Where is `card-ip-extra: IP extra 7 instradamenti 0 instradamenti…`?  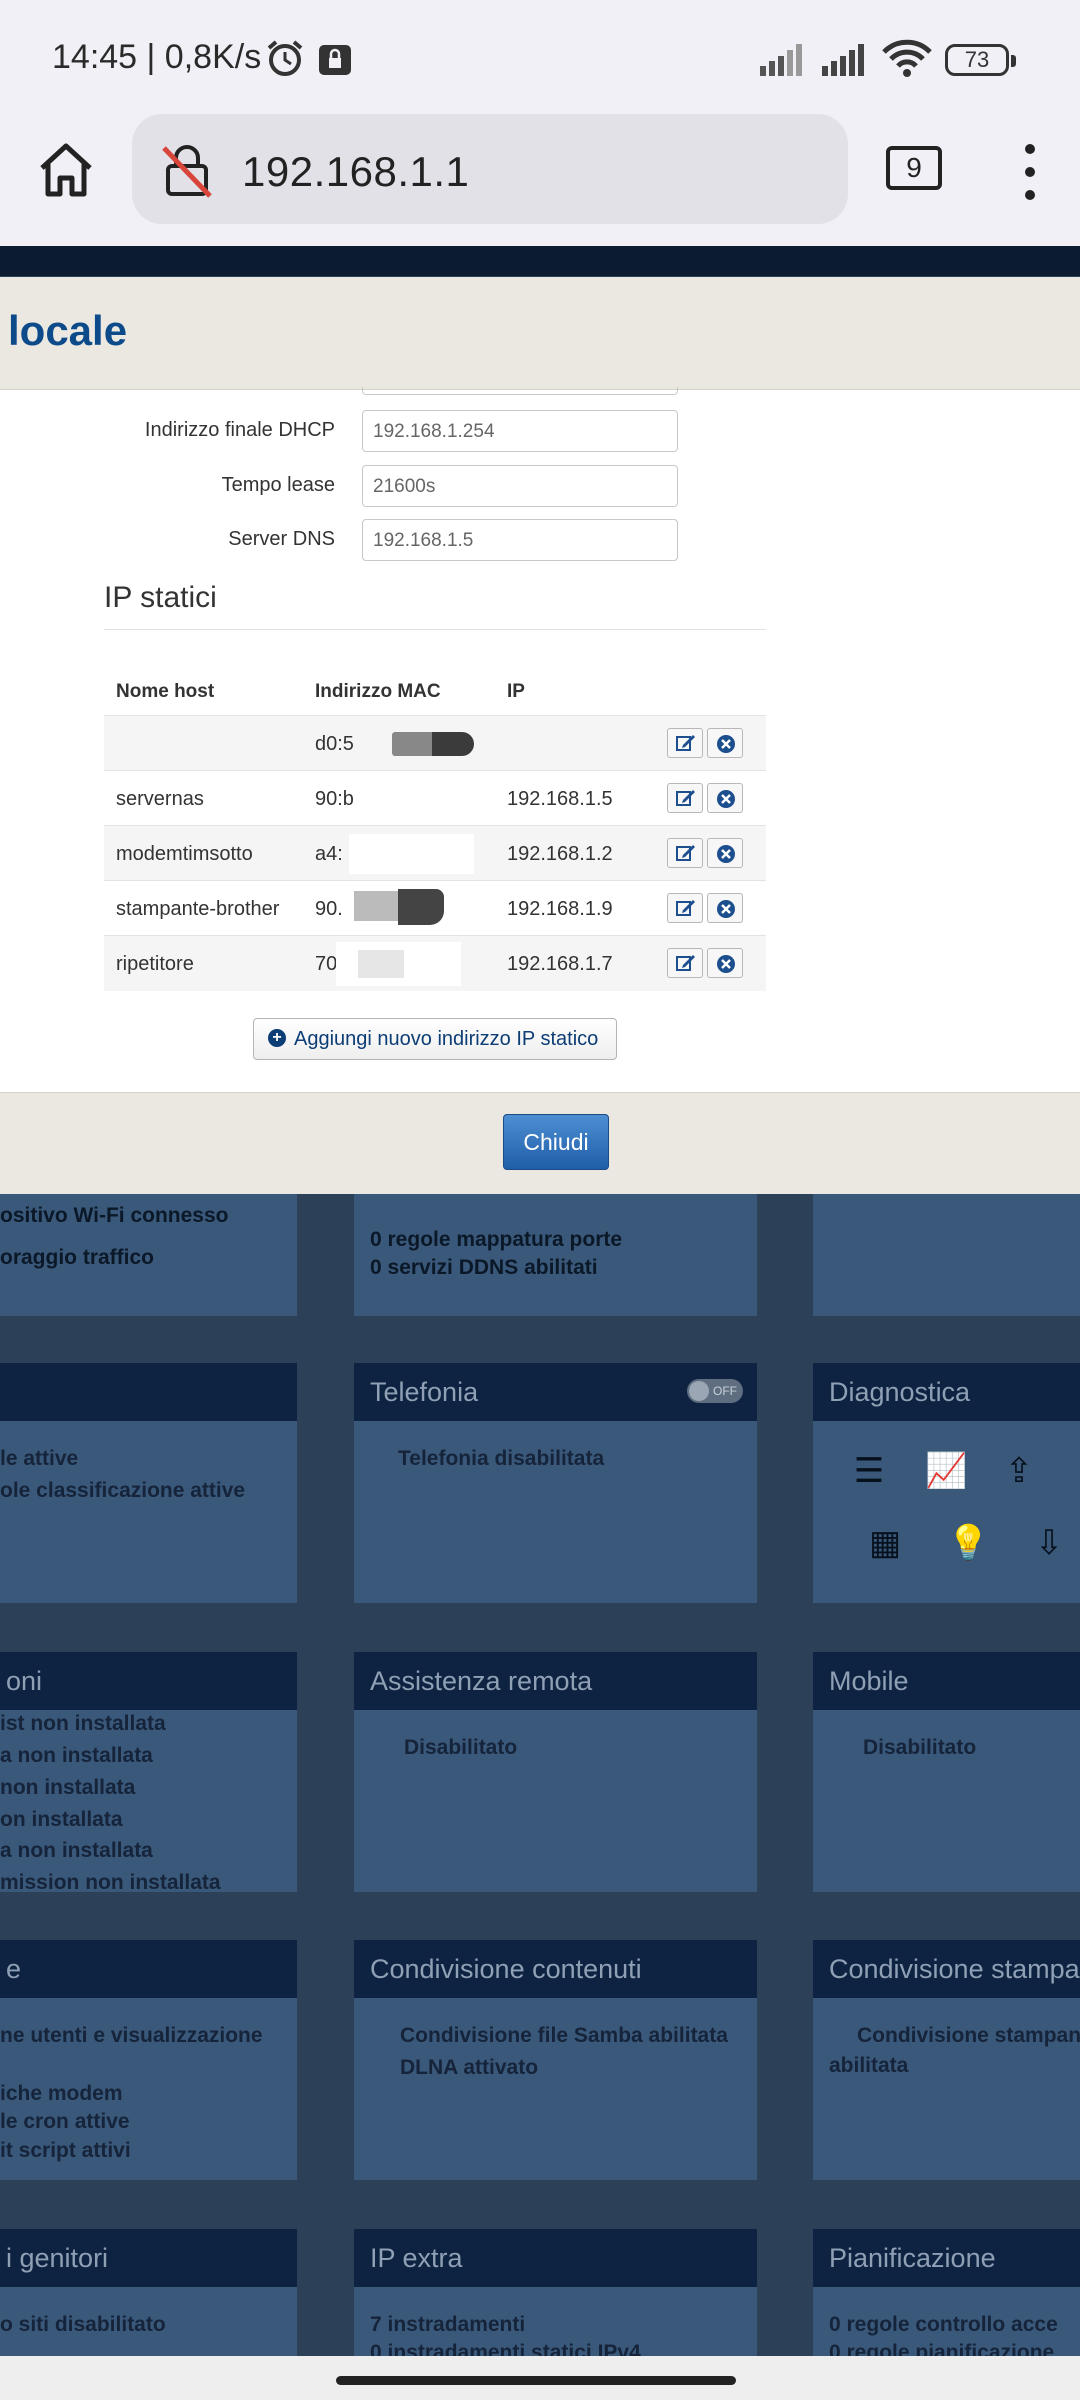 card-ip-extra: IP extra 7 instradamenti 0 instradamenti… is located at coordinates (555, 2292).